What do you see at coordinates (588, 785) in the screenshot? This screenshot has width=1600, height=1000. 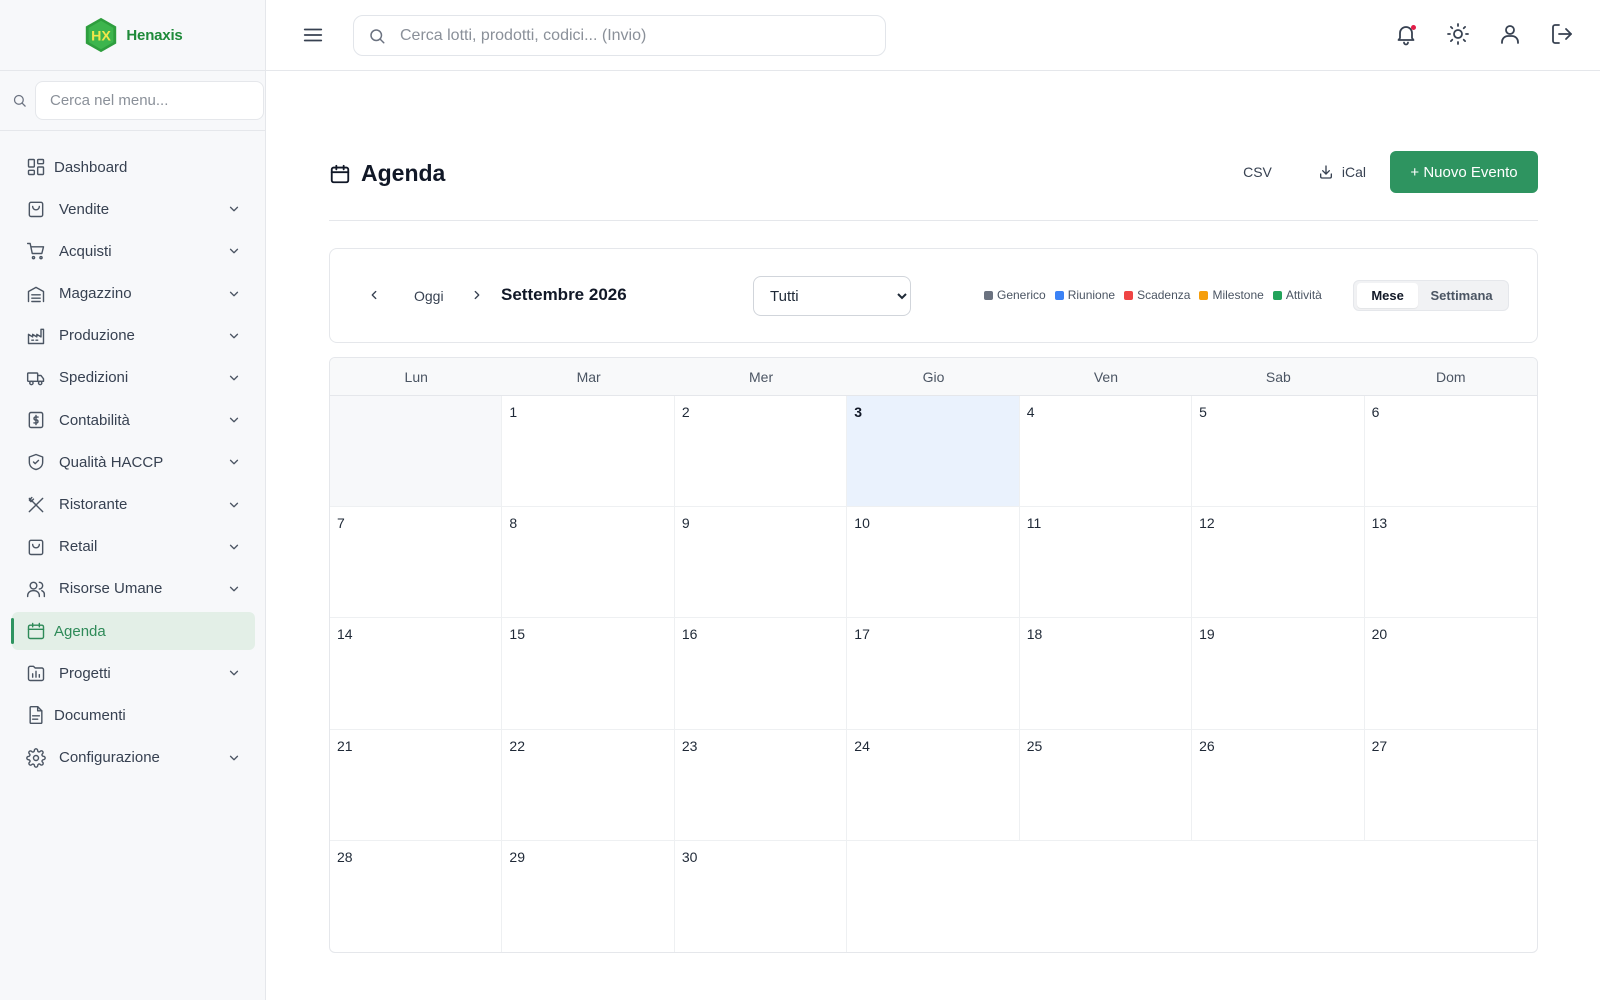 I see `day-cell: 22` at bounding box center [588, 785].